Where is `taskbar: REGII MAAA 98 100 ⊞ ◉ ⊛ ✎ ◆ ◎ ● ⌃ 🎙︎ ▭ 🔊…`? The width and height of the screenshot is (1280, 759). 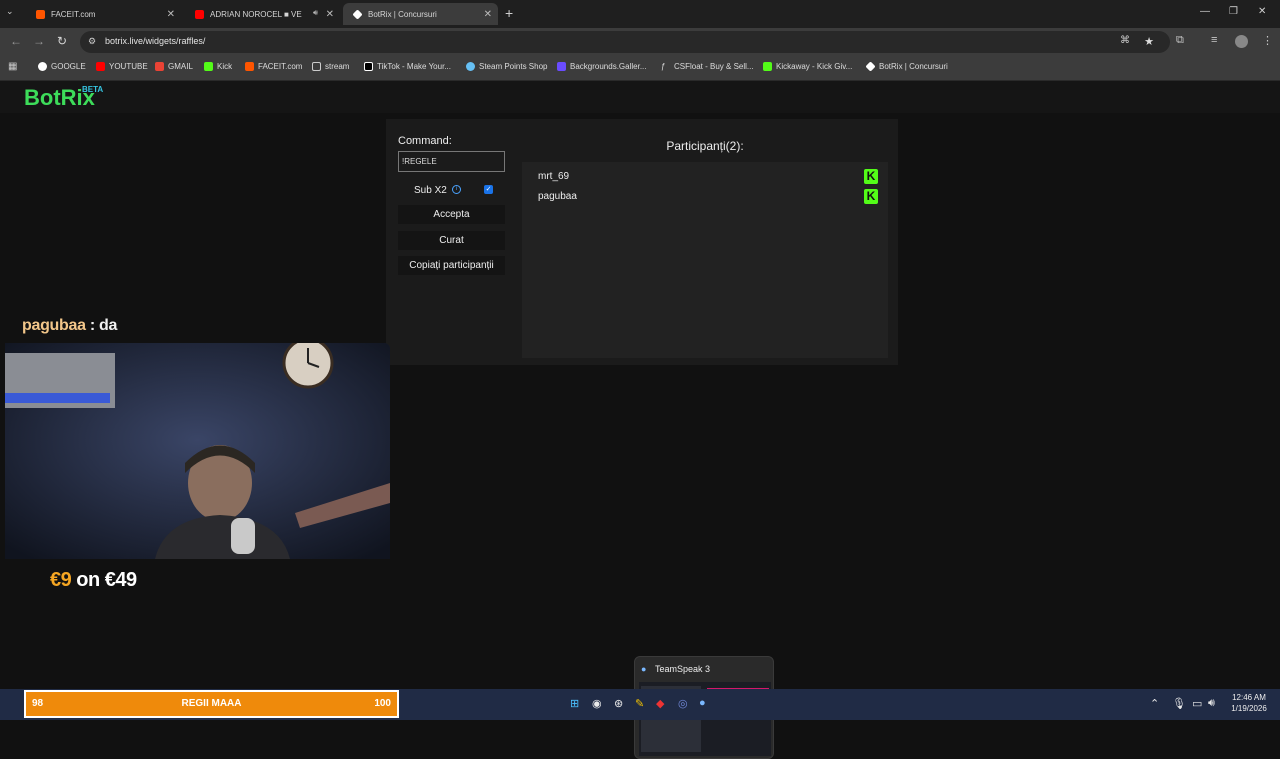
taskbar: REGII MAAA 98 100 ⊞ ◉ ⊛ ✎ ◆ ◎ ● ⌃ 🎙︎ ▭ 🔊… is located at coordinates (640, 704).